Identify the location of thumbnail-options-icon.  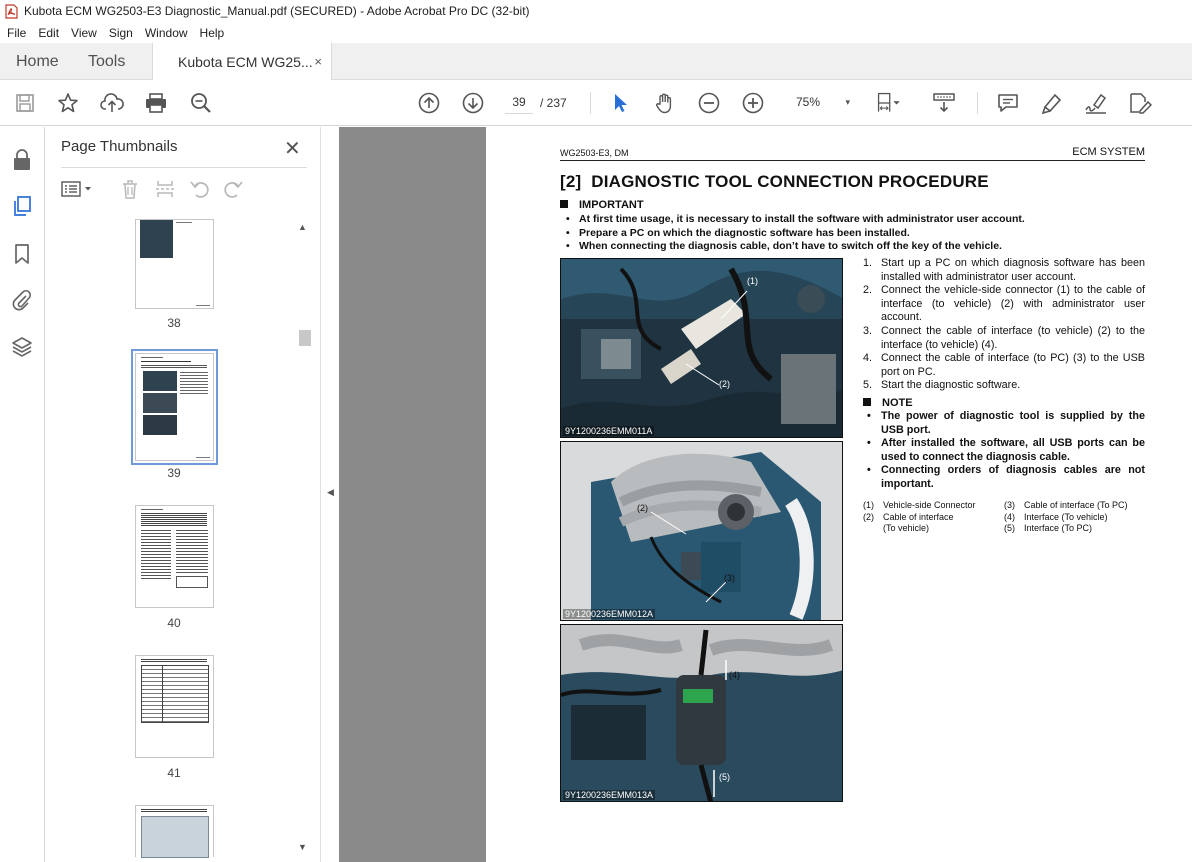
(78, 189).